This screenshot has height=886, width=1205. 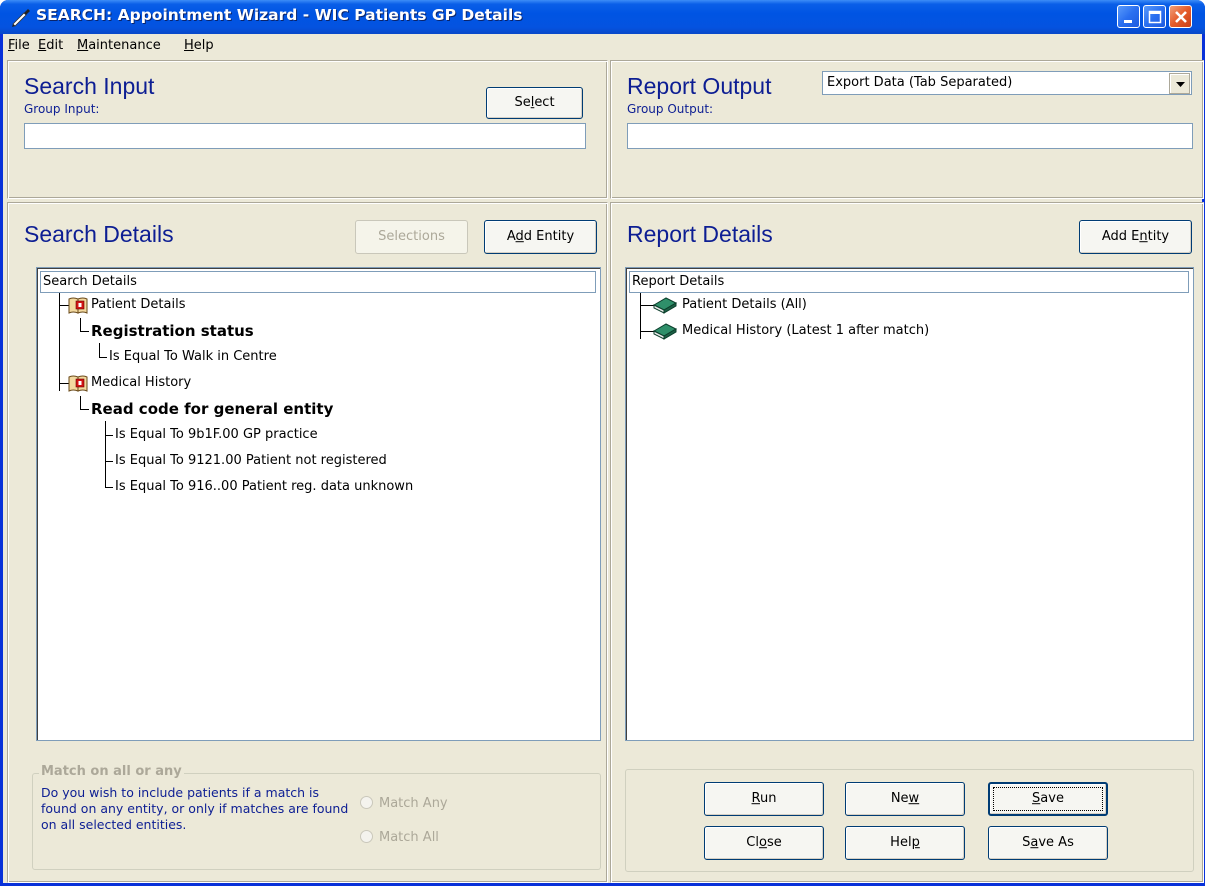 I want to click on tree-root-report-details: Report Details, so click(x=909, y=282).